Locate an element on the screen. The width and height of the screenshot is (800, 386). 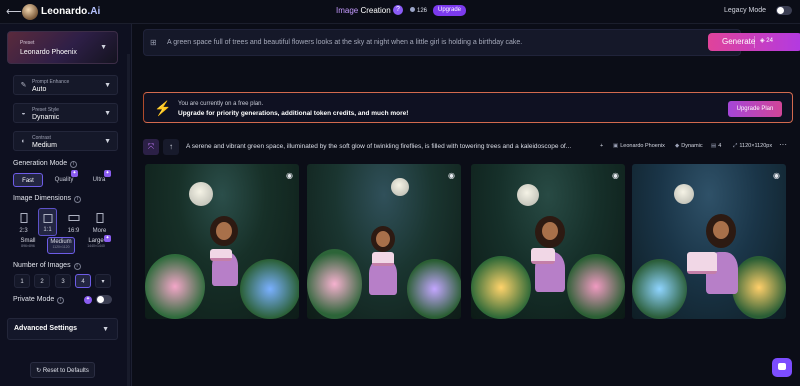
prompt-enhance-select: ✎ Prompt Enhance Auto ▼ is located at coordinates (65, 85).